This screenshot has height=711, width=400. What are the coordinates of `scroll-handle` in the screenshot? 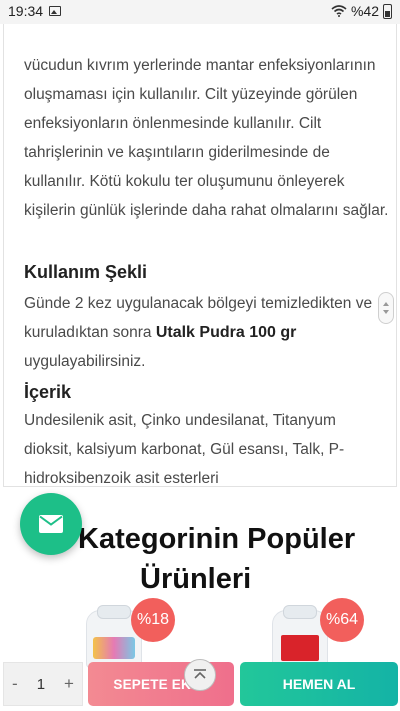 It's located at (386, 308).